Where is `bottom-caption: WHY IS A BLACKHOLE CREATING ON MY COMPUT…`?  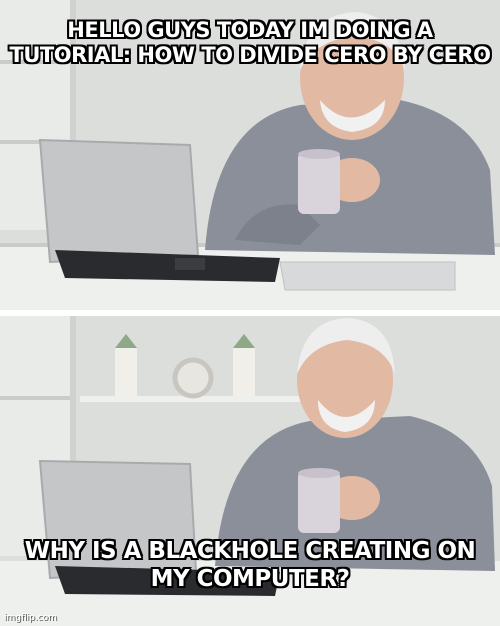
bottom-caption: WHY IS A BLACKHOLE CREATING ON MY COMPUT… is located at coordinates (250, 565).